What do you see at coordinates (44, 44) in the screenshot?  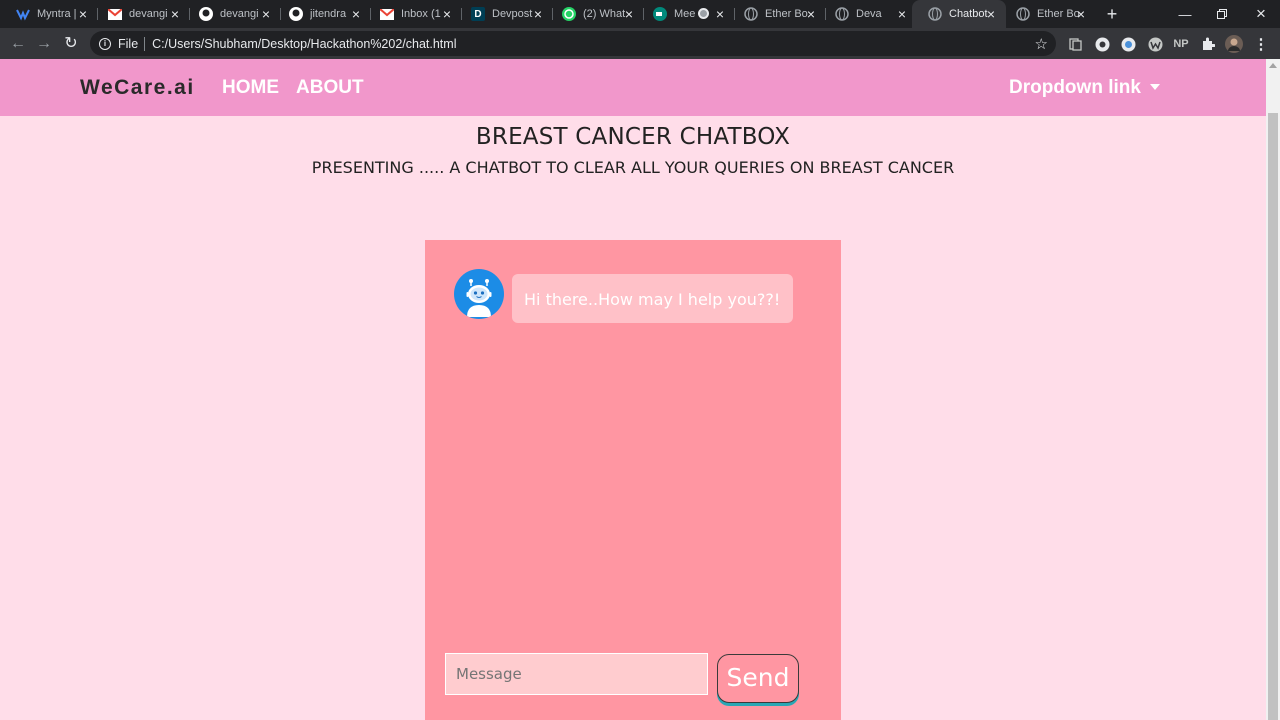 I see `forward-button: →` at bounding box center [44, 44].